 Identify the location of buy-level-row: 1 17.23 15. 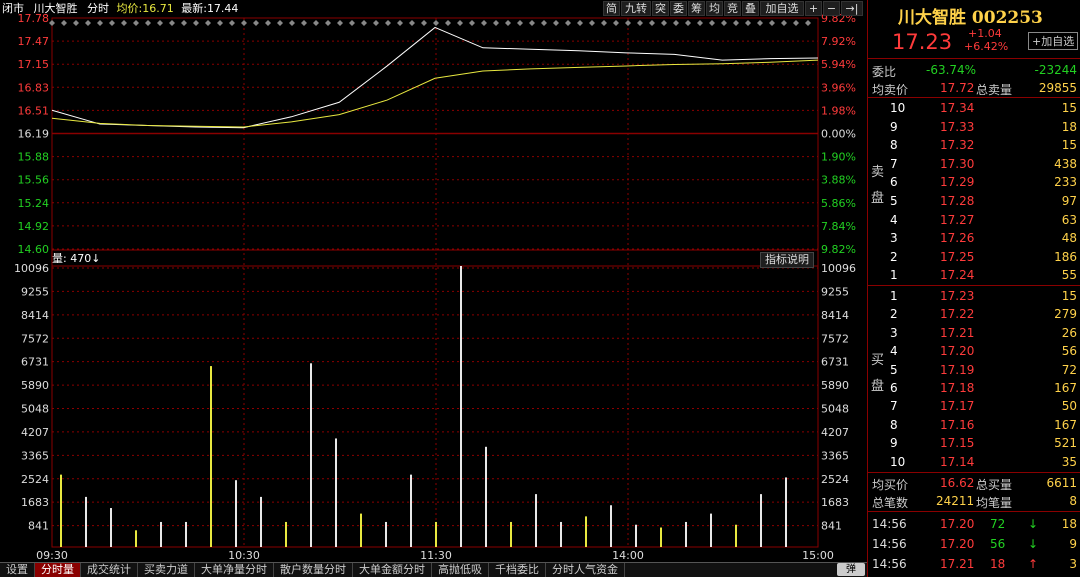
(974, 296).